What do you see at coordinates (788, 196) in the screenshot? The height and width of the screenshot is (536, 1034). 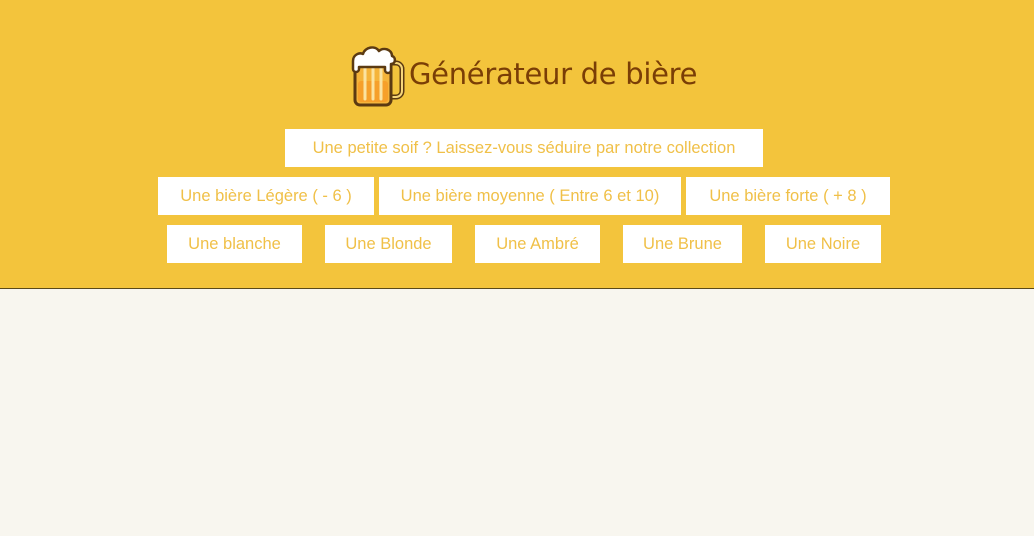 I see `strong-beer-button: Une bière forte ( + 8 )` at bounding box center [788, 196].